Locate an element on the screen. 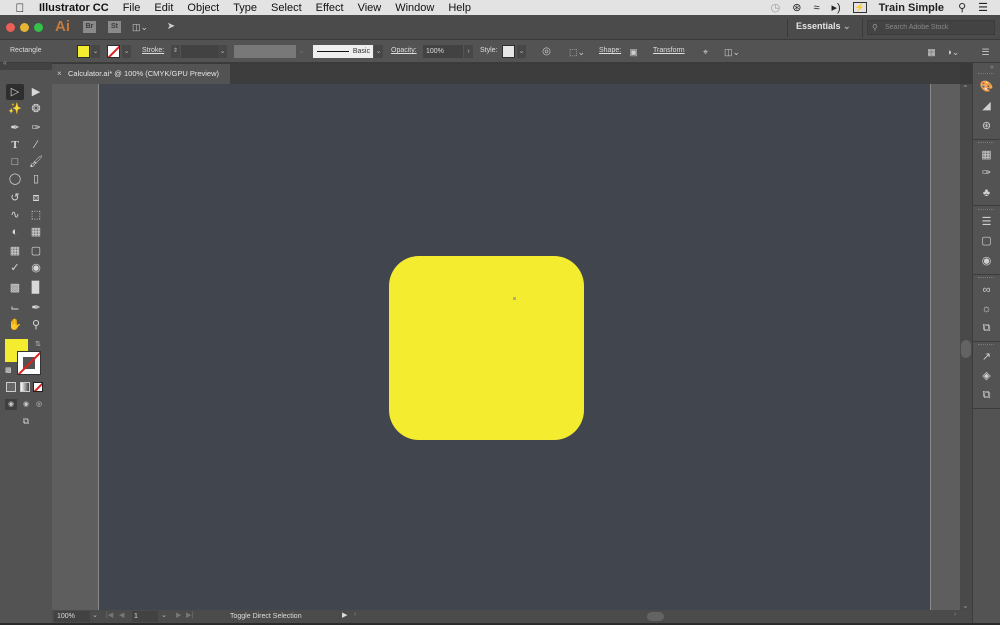 The width and height of the screenshot is (1000, 625). graphic-styles-icon: ⧉ is located at coordinates (986, 328).